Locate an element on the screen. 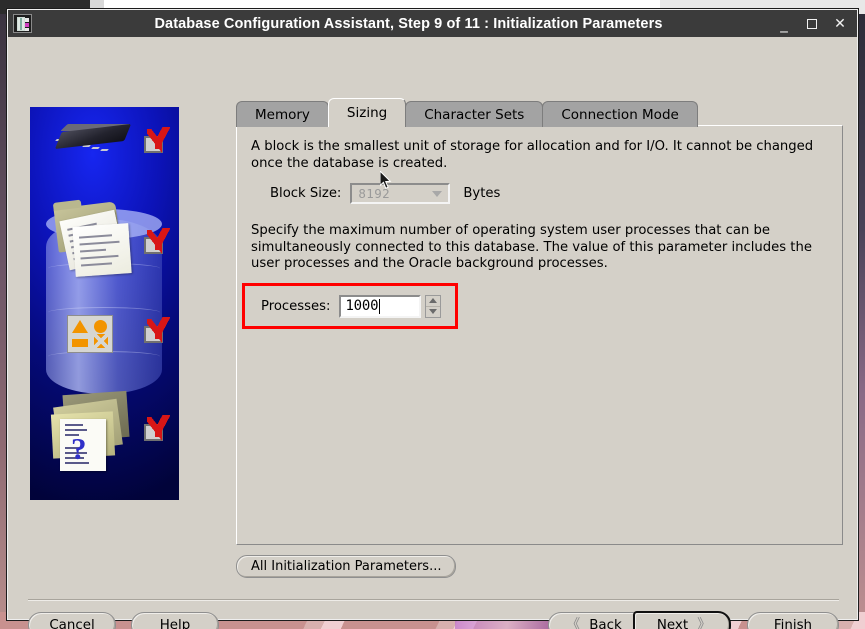 The width and height of the screenshot is (865, 629). footer-divider is located at coordinates (433, 600).